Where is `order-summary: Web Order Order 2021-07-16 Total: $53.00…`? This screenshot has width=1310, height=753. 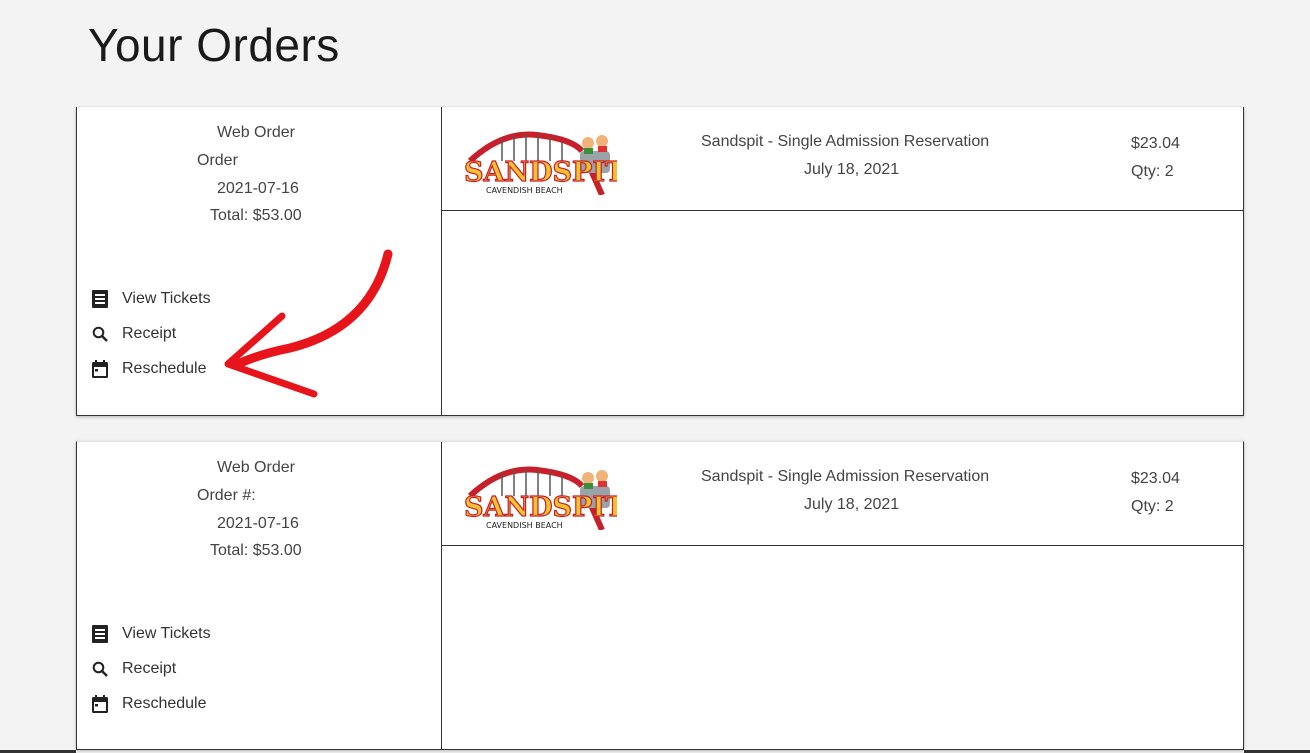
order-summary: Web Order Order 2021-07-16 Total: $53.00… is located at coordinates (259, 261).